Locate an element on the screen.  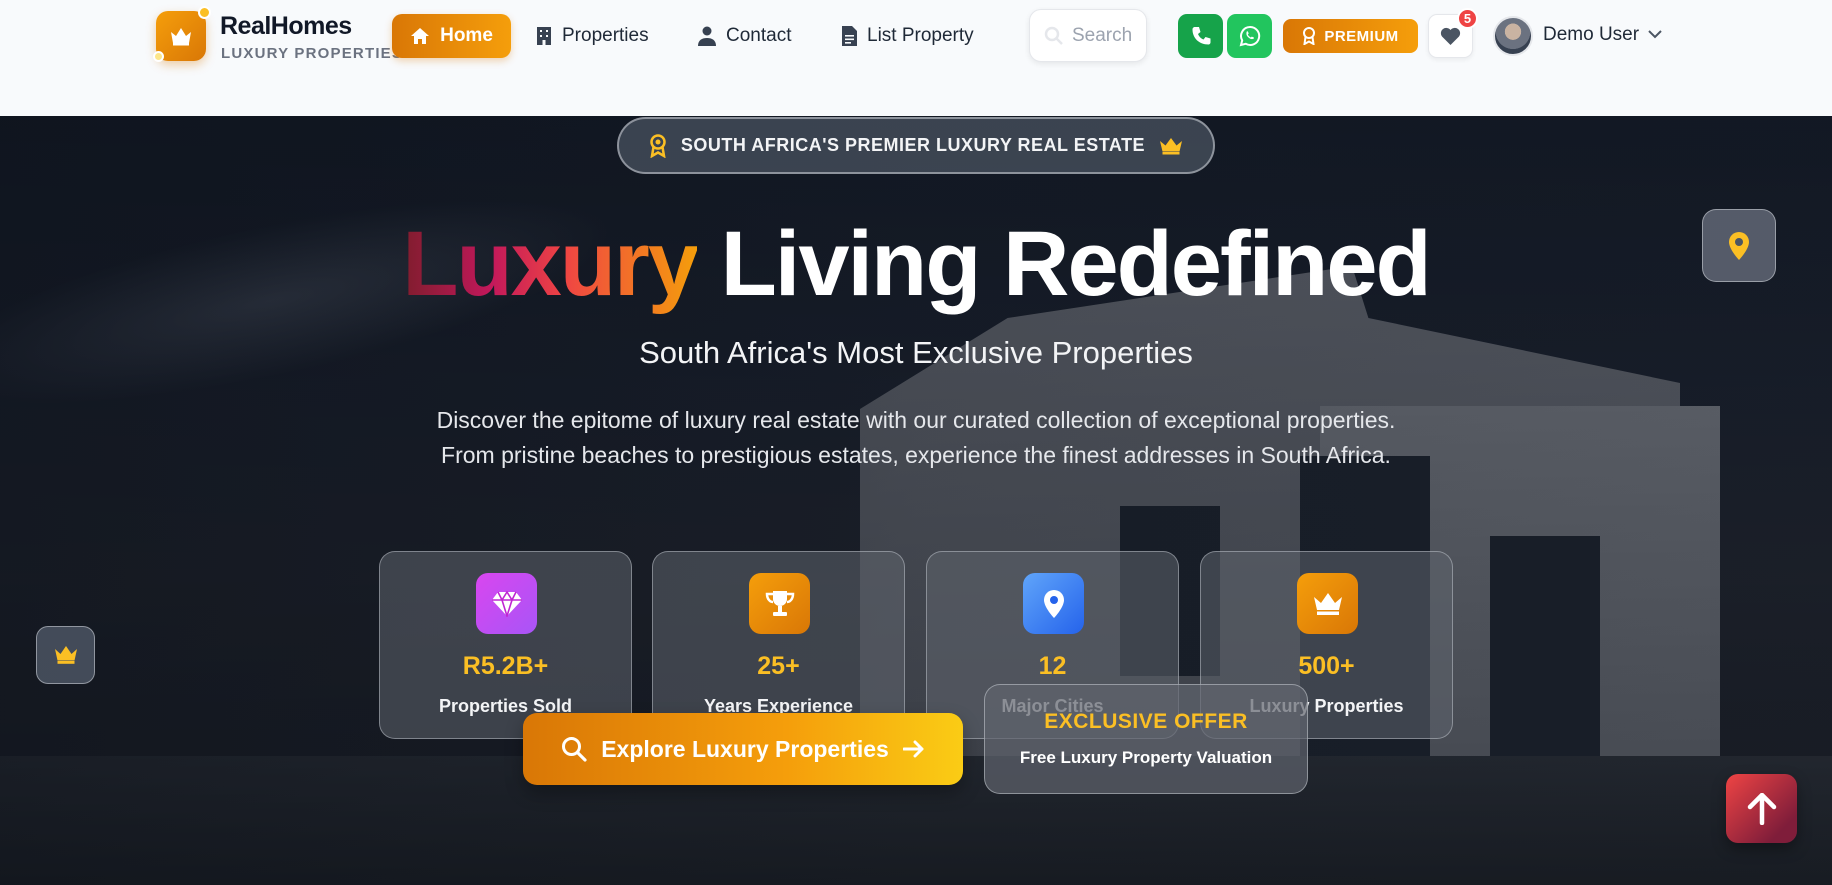
offer-subtitle: Free Luxury Property Valuation is located at coordinates (1146, 757).